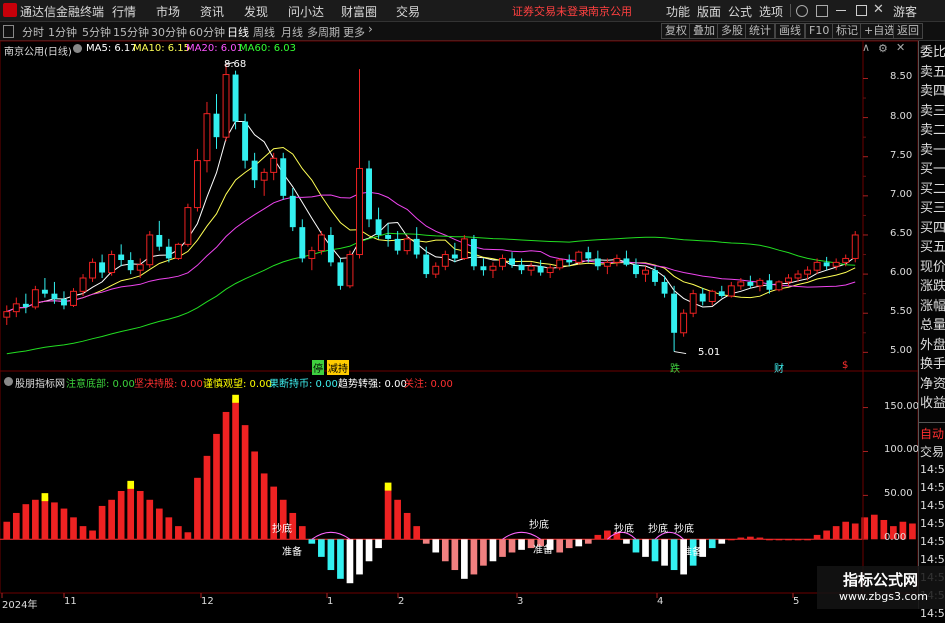 This screenshot has width=945, height=623. Describe the element at coordinates (692, 552) in the screenshot. I see `signal-prepare: 准备` at that location.